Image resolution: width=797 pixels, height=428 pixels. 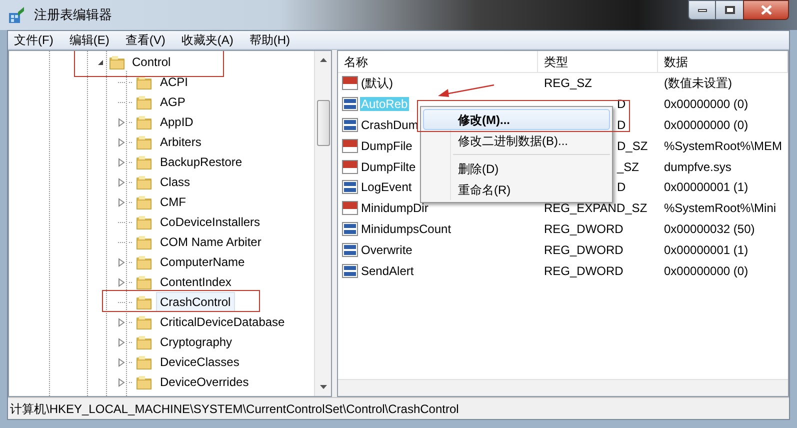 I want to click on table-cell: (数值未设置), so click(x=698, y=83).